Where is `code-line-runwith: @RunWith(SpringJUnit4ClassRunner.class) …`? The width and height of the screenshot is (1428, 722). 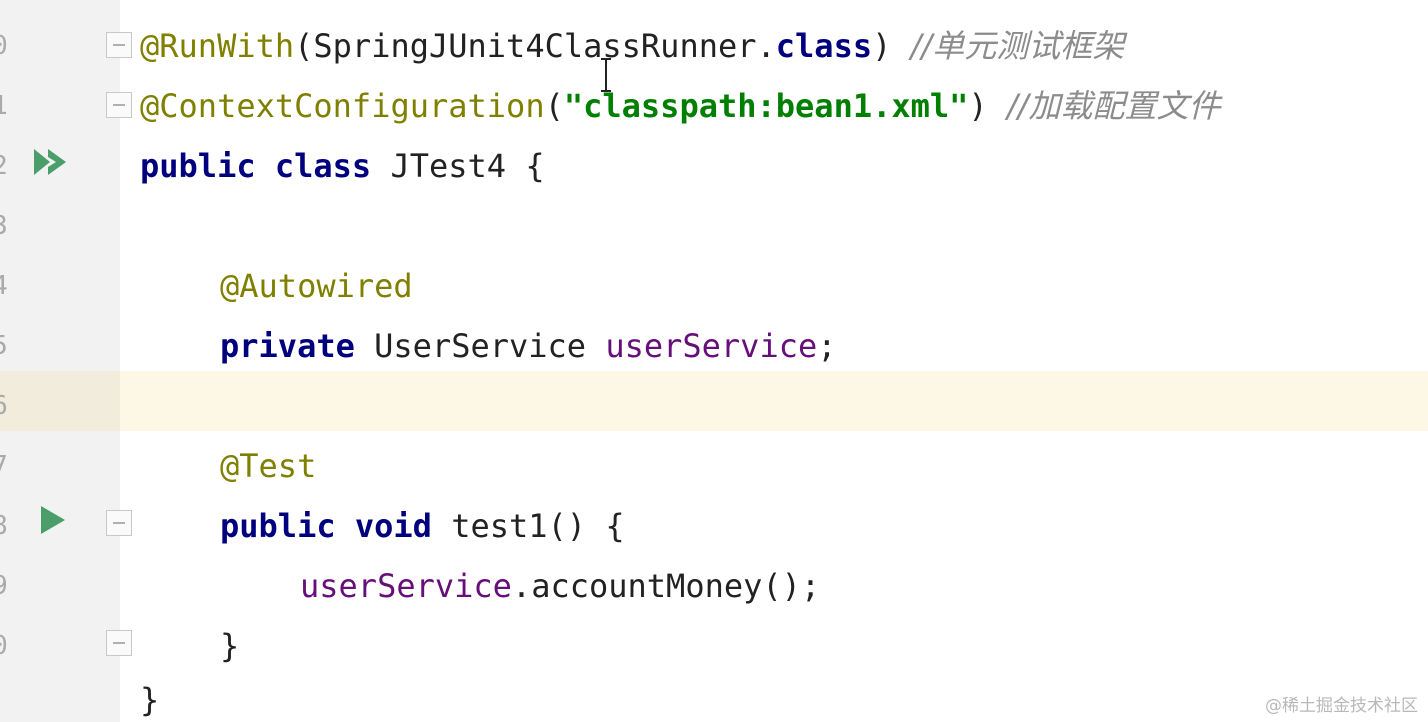 code-line-runwith: @RunWith(SpringJUnit4ClassRunner.class) … is located at coordinates (632, 46).